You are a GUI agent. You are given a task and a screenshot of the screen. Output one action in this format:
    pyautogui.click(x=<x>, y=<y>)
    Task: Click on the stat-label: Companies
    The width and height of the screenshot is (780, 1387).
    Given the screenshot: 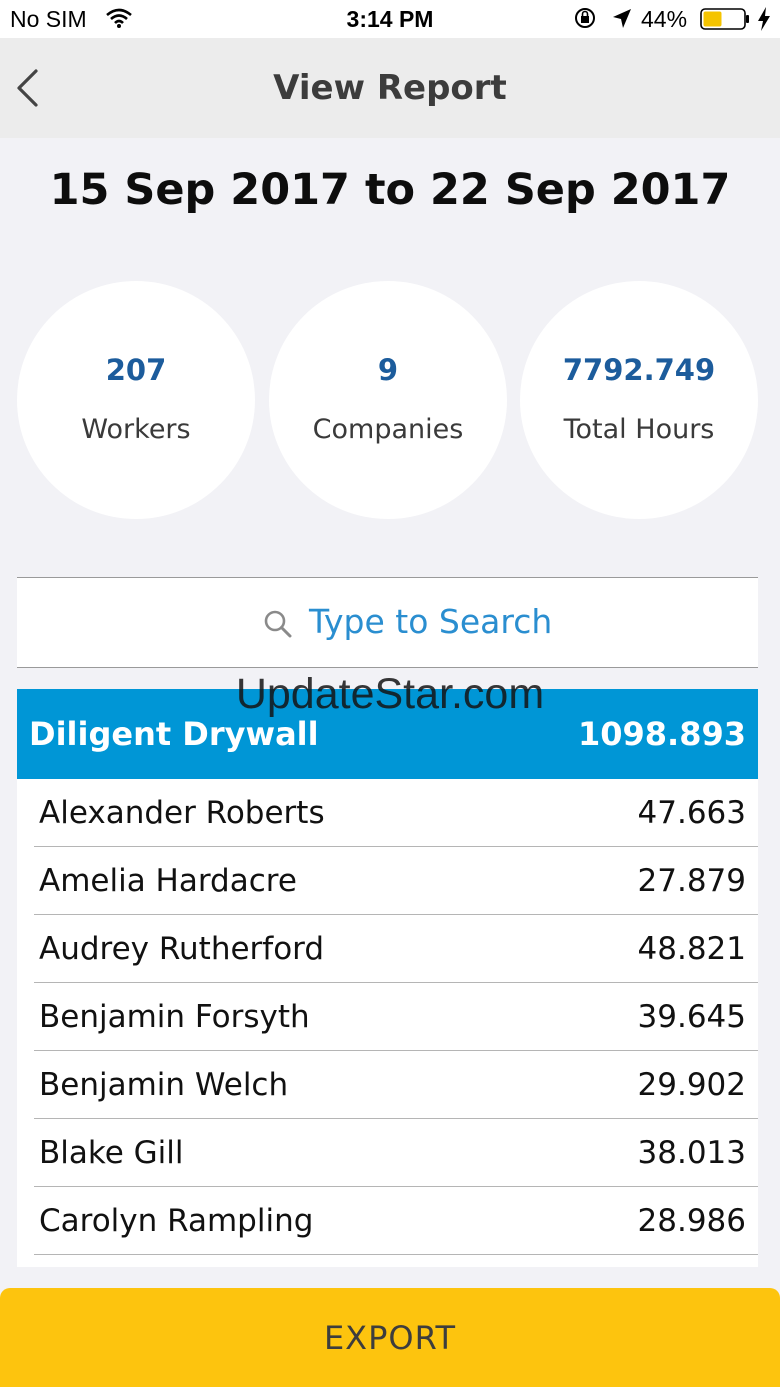 What is the action you would take?
    pyautogui.click(x=388, y=429)
    